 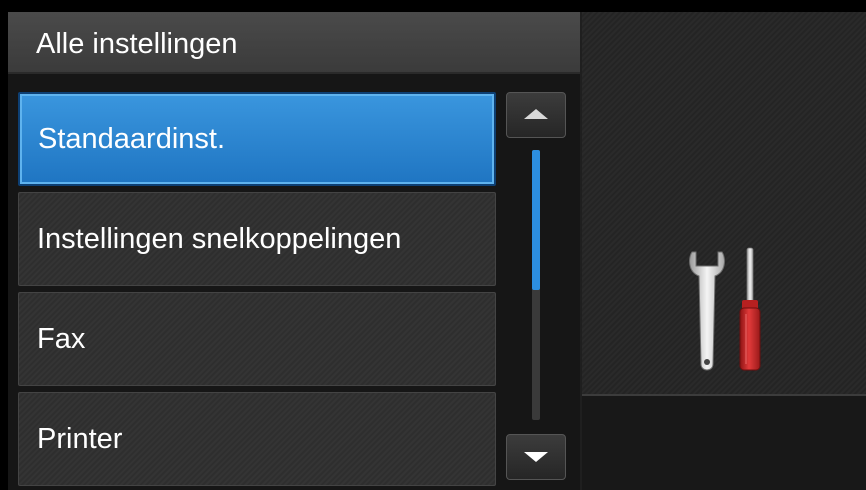 I want to click on title-bar: Alle instellingen, so click(x=294, y=43).